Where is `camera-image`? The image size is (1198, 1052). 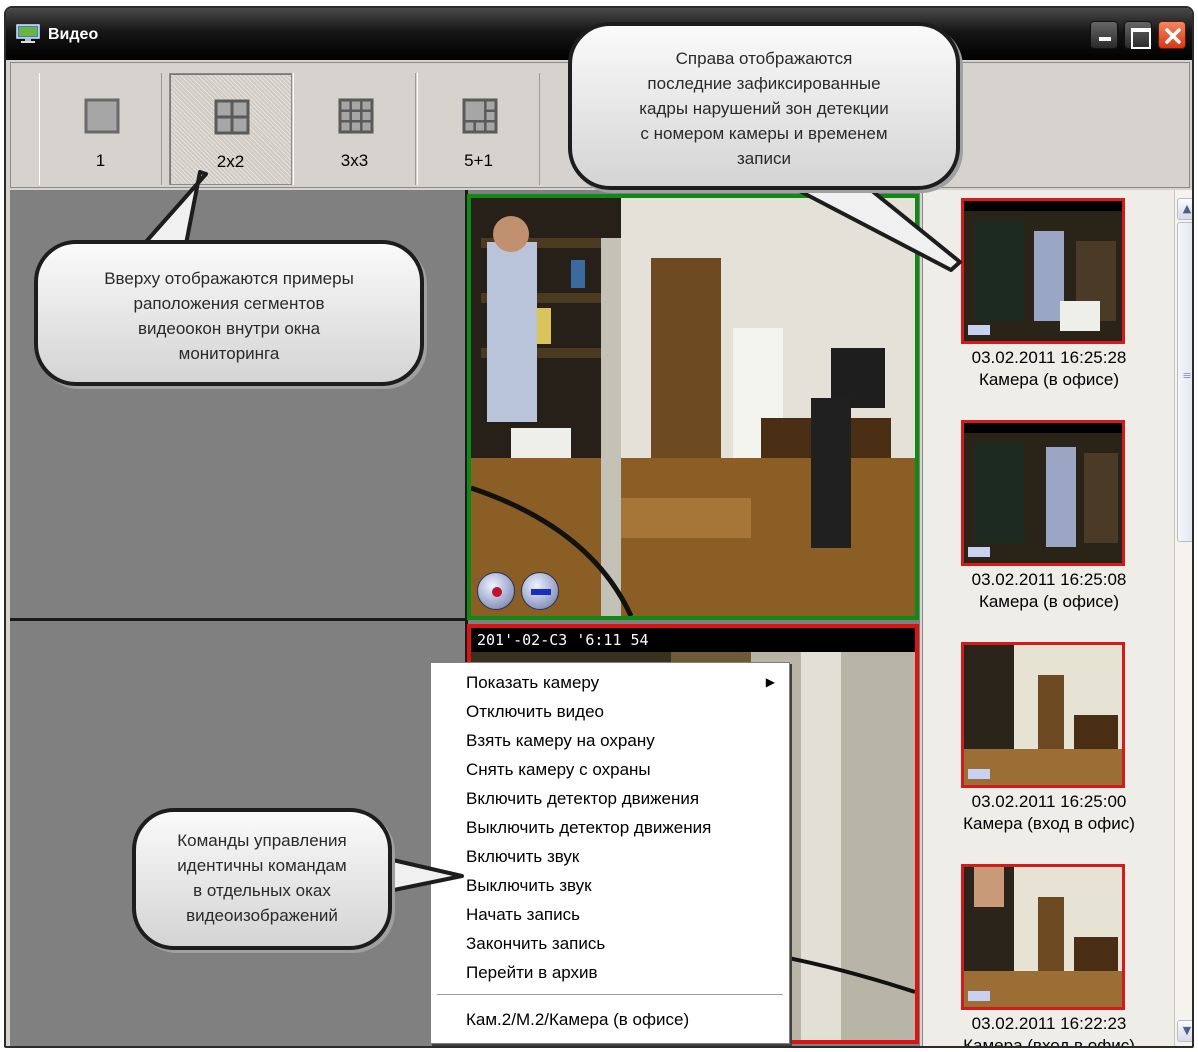
camera-image is located at coordinates (693, 407).